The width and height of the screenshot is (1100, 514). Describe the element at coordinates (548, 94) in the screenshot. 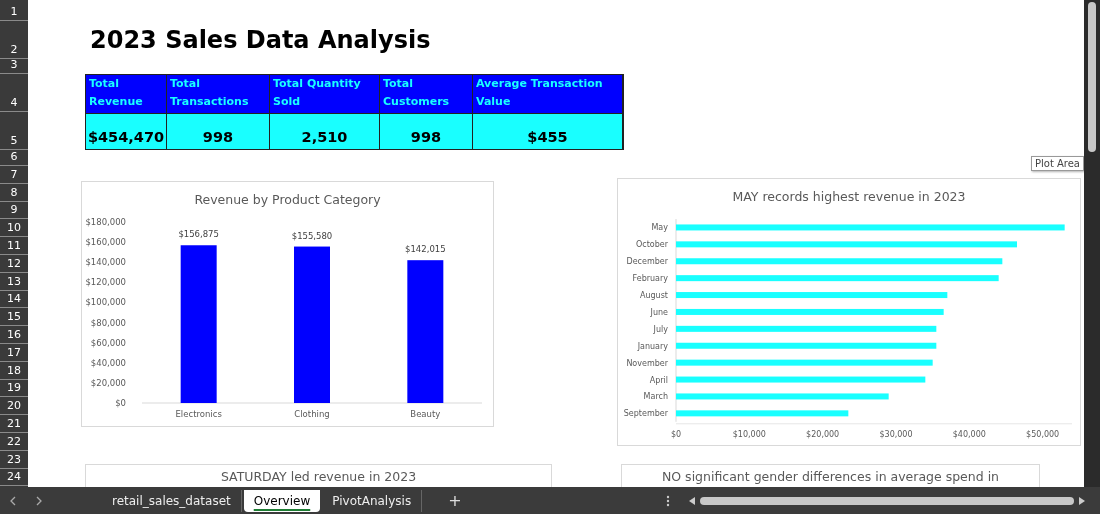

I see `kpi-header: Average Transaction Value` at that location.